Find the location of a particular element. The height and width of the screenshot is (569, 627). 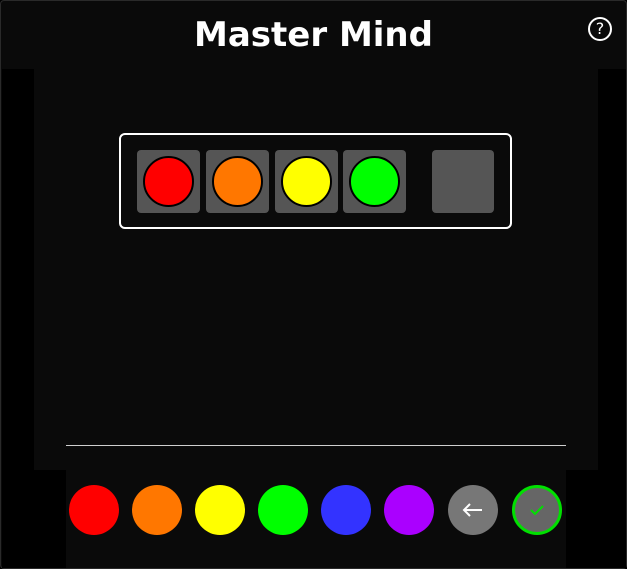

submit-guess-button is located at coordinates (537, 510).